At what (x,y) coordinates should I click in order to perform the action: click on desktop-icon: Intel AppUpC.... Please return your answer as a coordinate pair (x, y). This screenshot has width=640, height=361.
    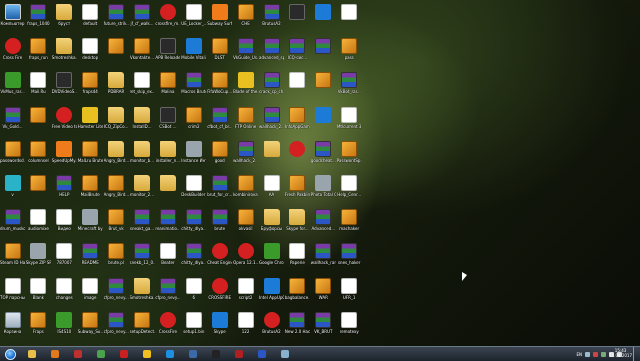
    Looking at the image, I should click on (271, 288).